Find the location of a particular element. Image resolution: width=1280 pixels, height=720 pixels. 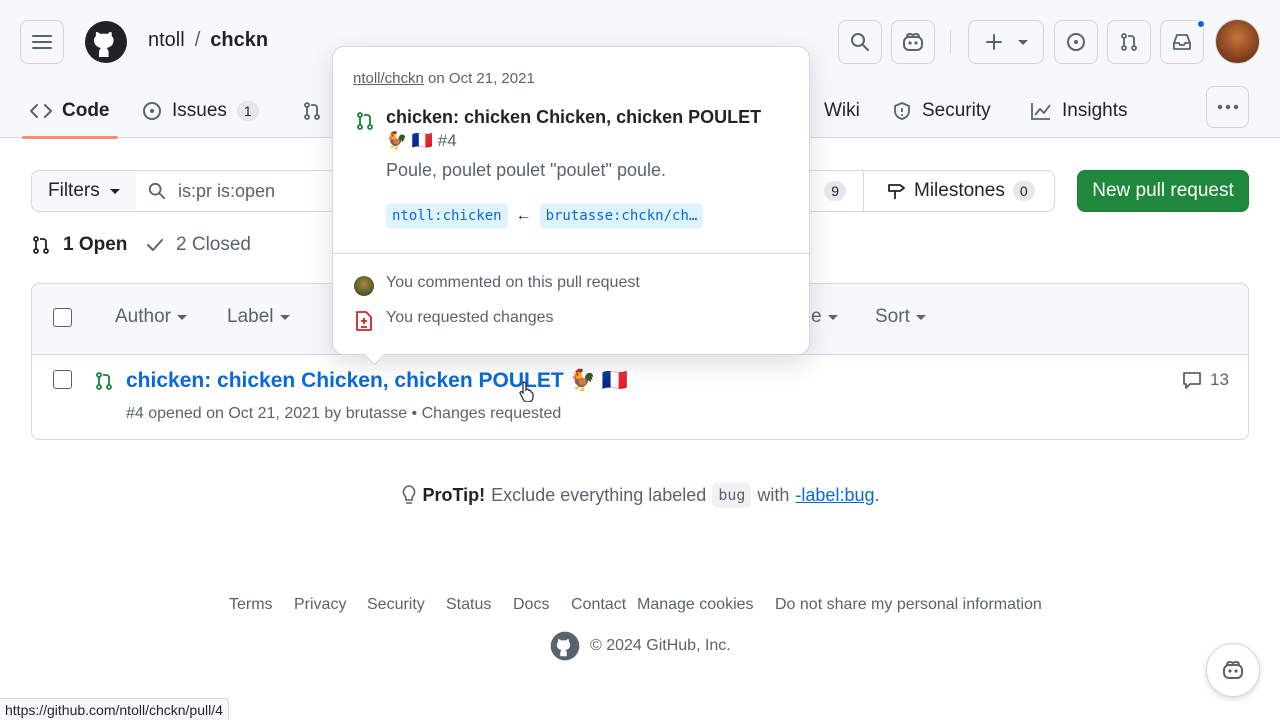

check-icon is located at coordinates (155, 245).